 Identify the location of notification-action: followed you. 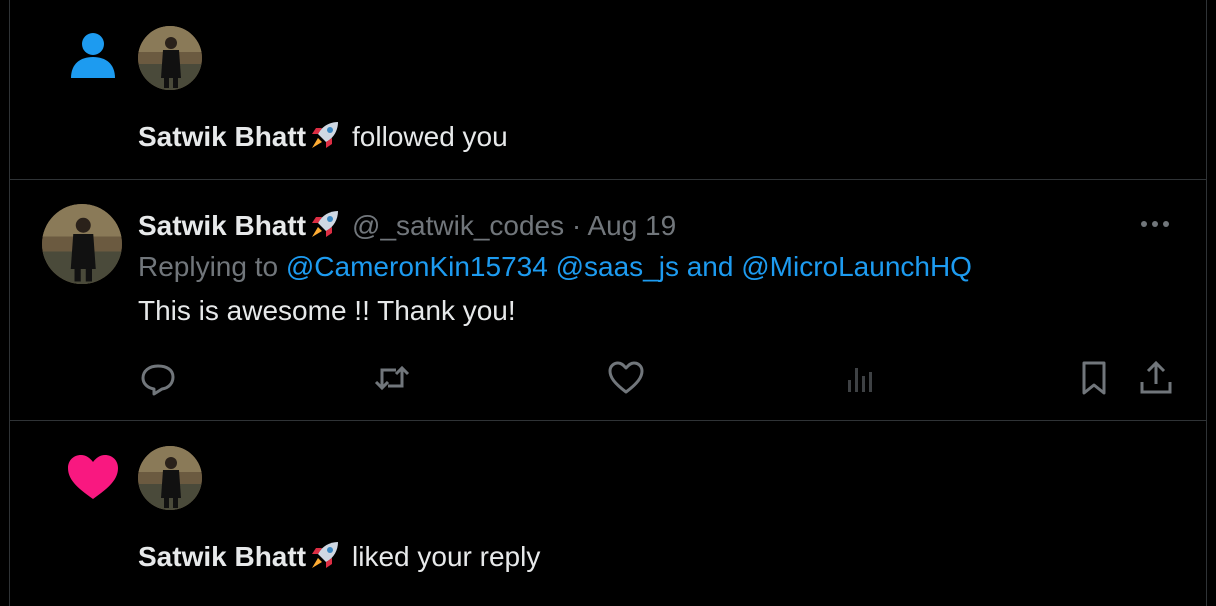
(430, 136).